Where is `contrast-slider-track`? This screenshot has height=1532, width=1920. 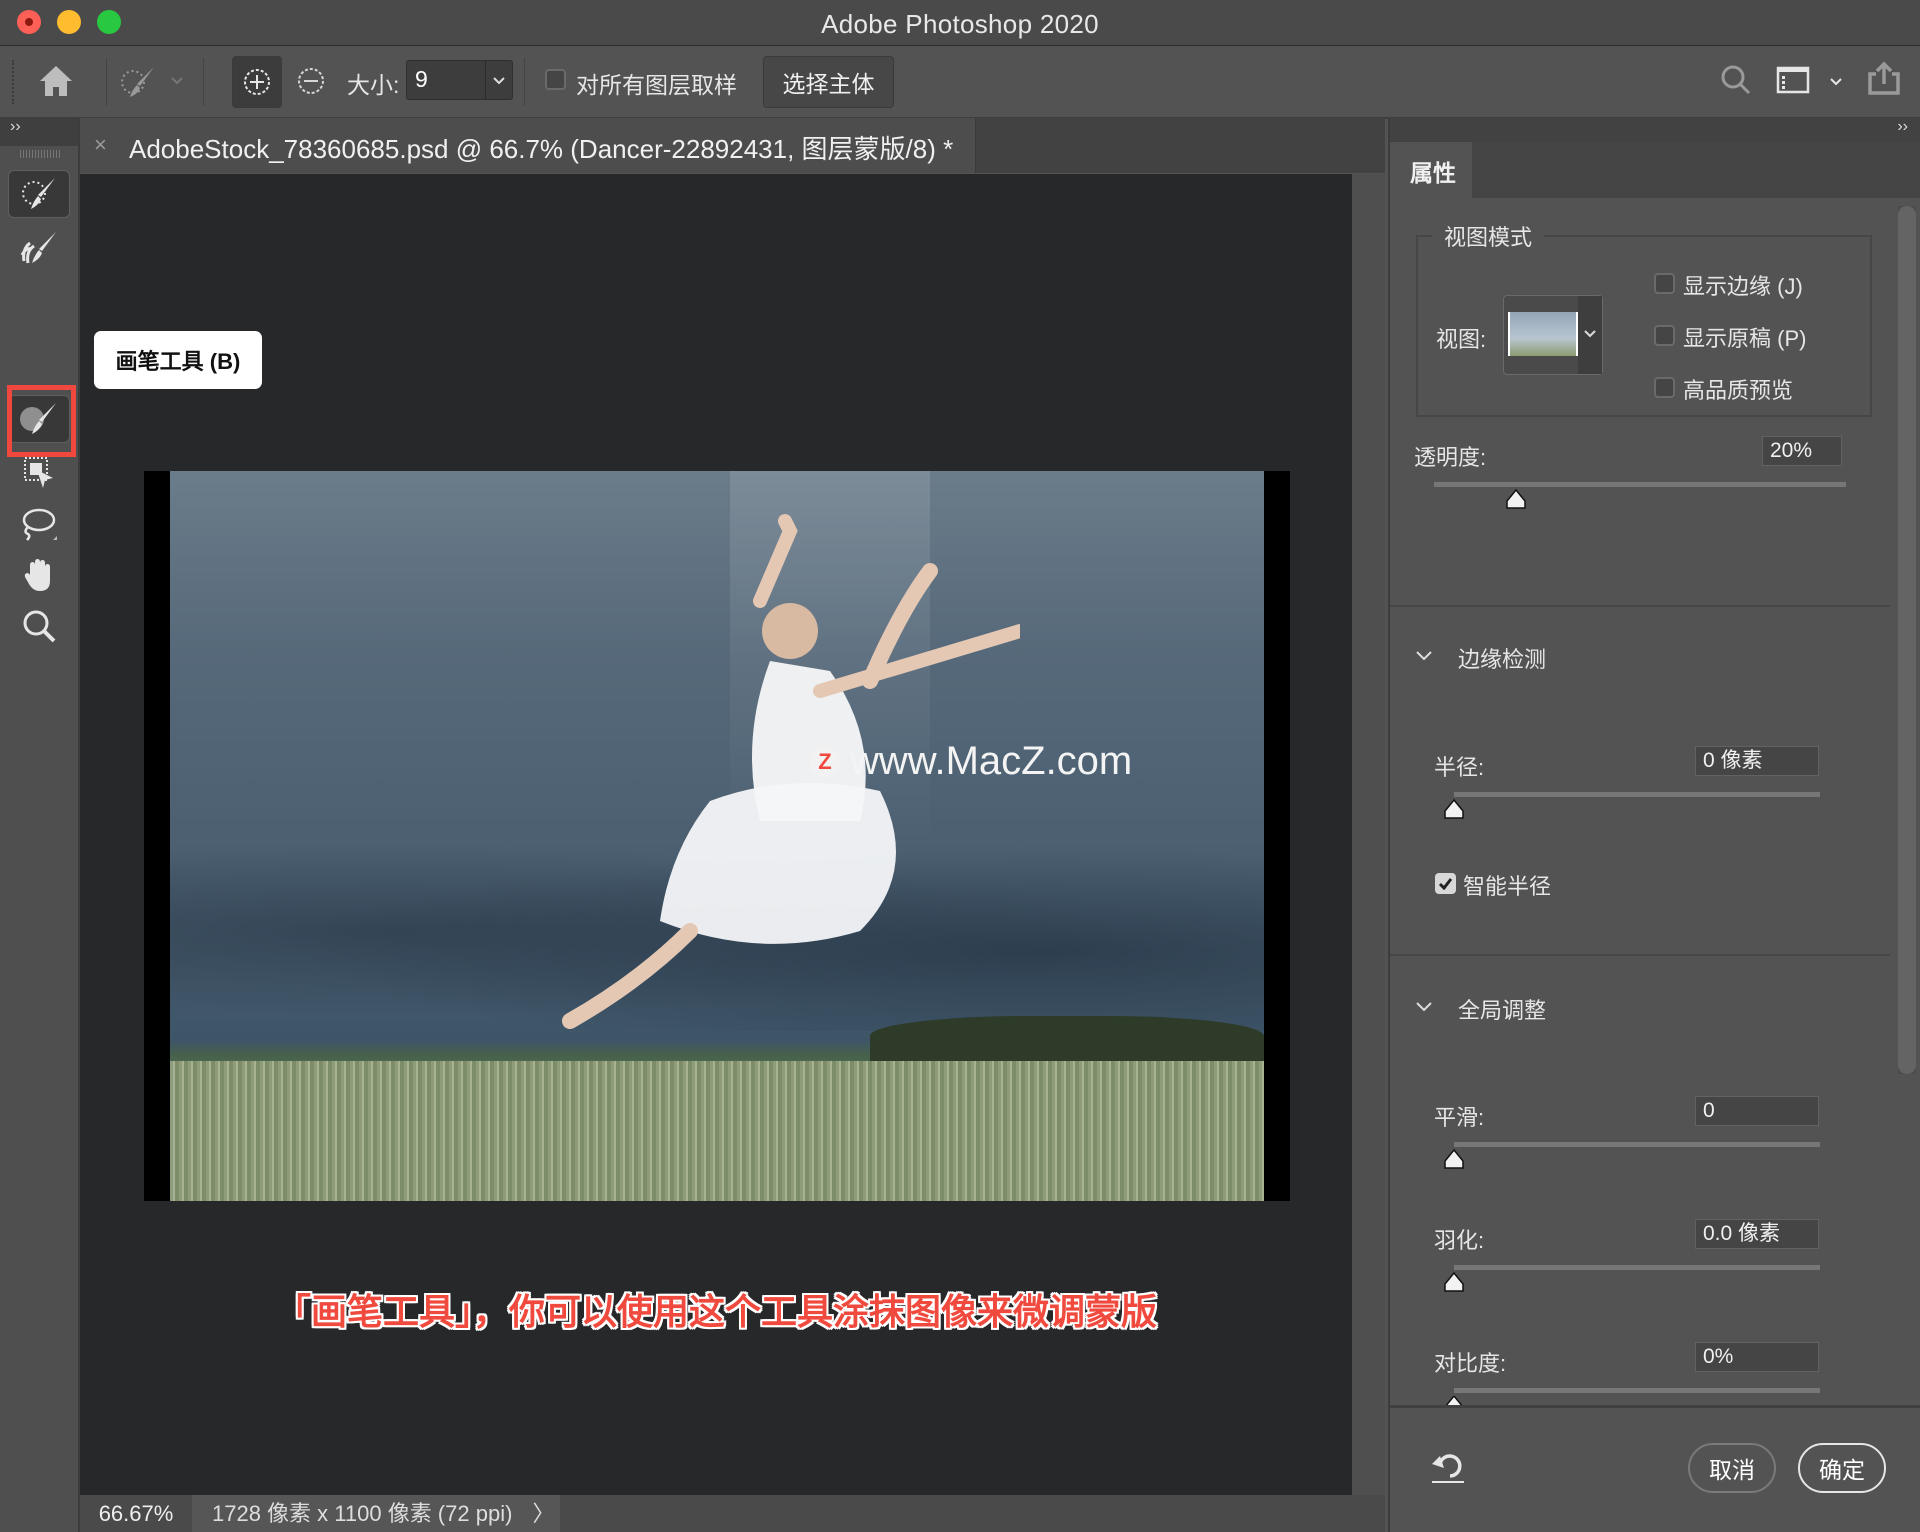
contrast-slider-track is located at coordinates (1637, 1390).